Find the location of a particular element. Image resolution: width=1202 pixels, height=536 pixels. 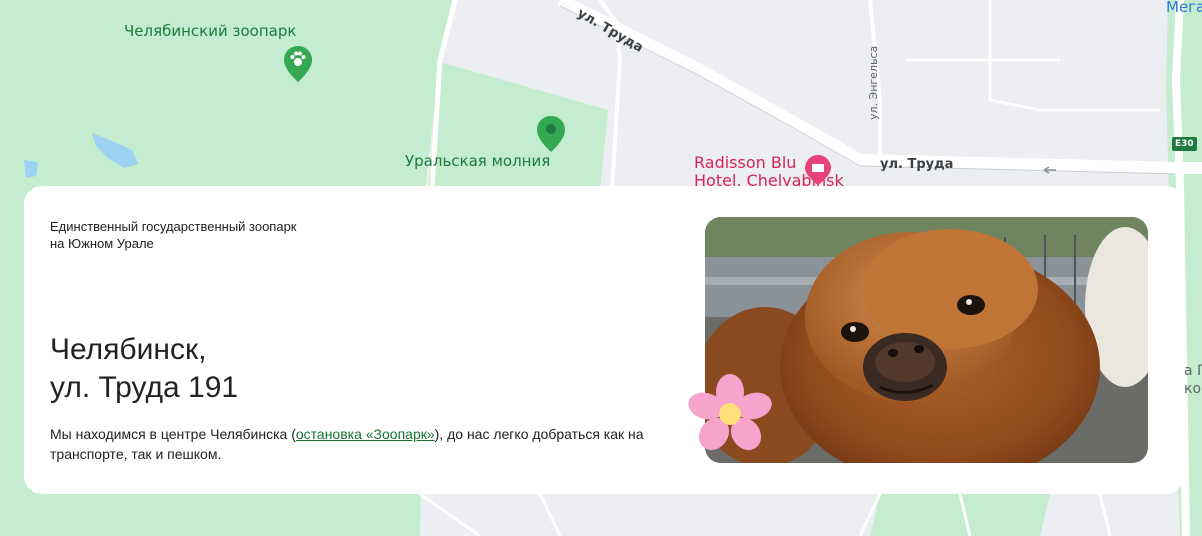

map-label-zoo: Челябинский зоопарк is located at coordinates (210, 31).